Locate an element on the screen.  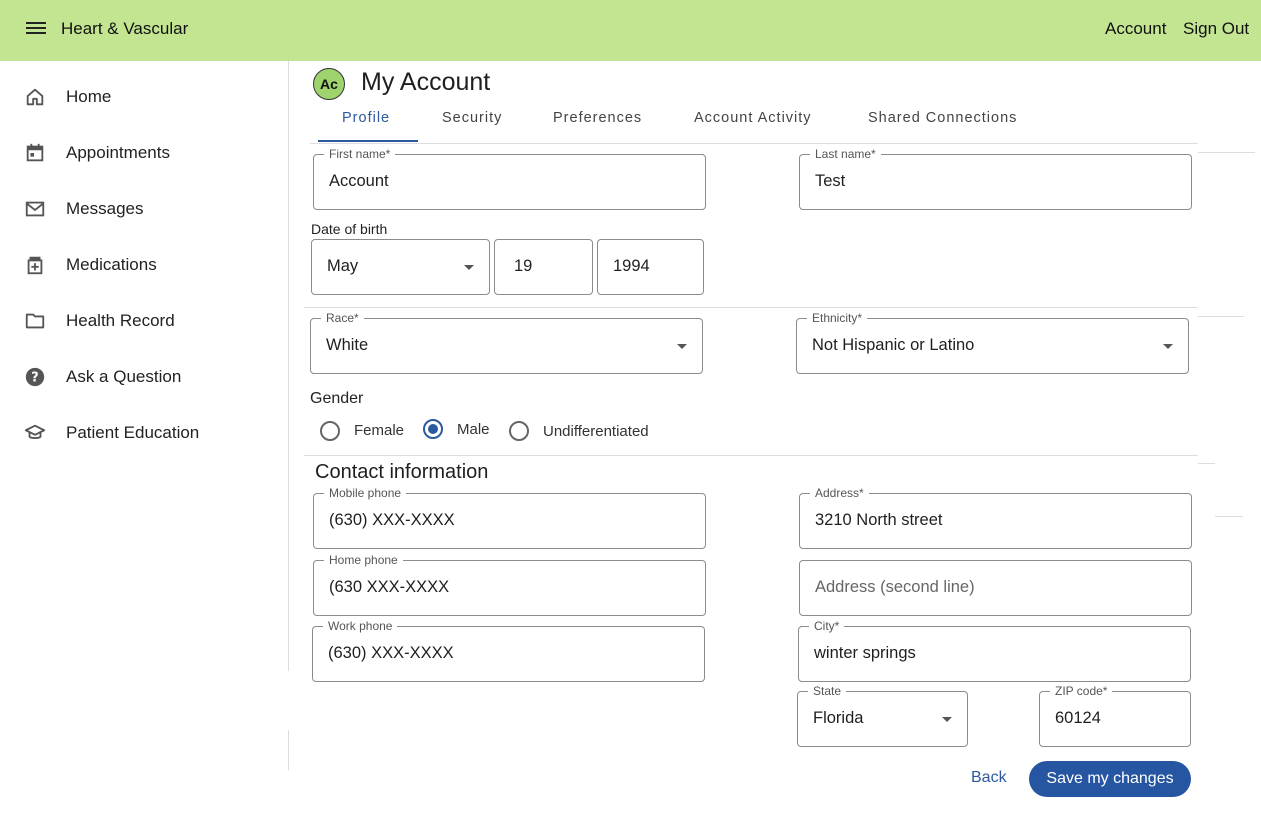
sign-out-link: Sign Out is located at coordinates (1216, 29).